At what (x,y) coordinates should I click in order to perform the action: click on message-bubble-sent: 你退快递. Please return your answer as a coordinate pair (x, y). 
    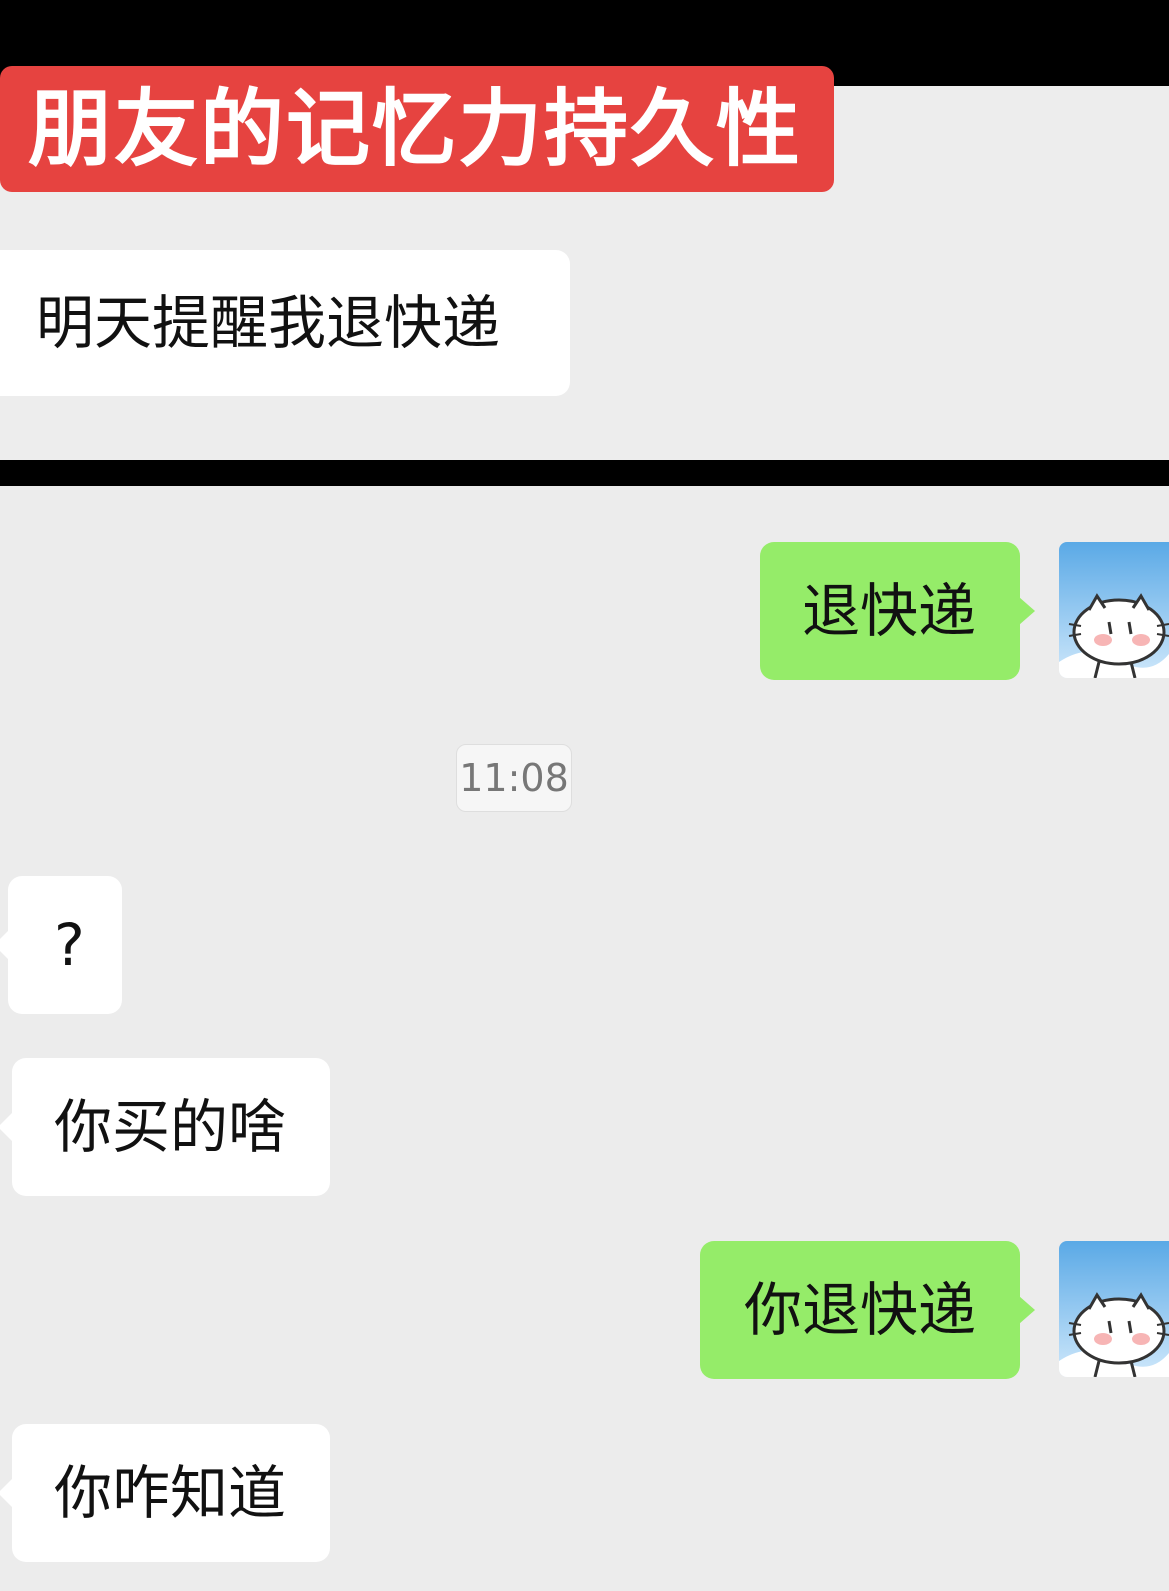
    Looking at the image, I should click on (860, 1310).